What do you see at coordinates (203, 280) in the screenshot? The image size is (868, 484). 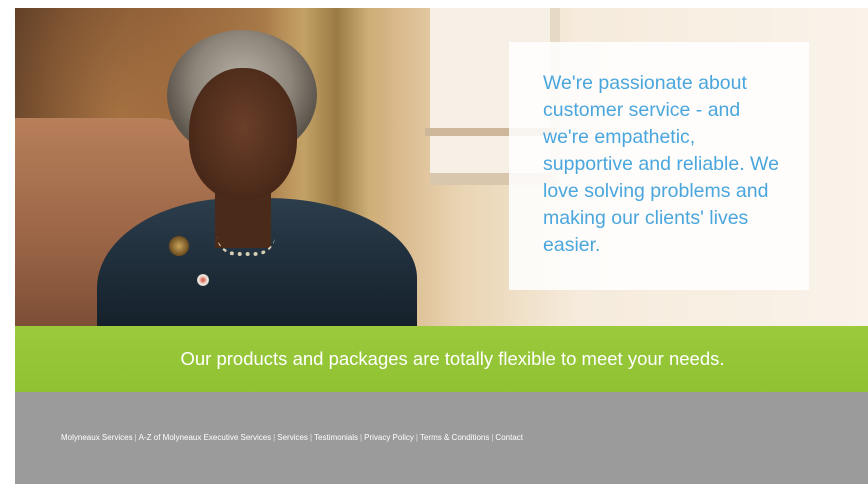 I see `lapel-pin-icon` at bounding box center [203, 280].